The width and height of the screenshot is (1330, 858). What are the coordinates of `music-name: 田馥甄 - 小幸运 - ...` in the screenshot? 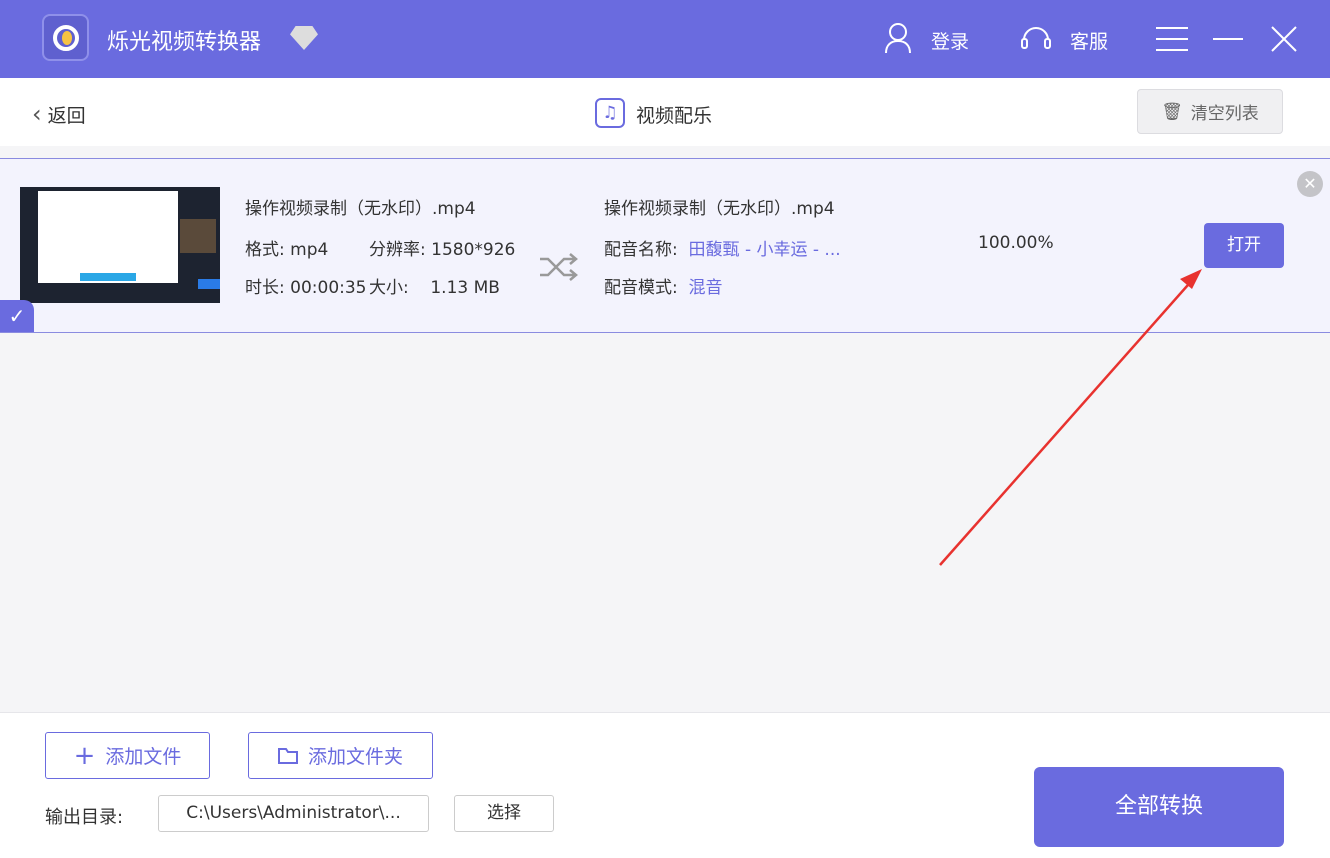 It's located at (765, 250).